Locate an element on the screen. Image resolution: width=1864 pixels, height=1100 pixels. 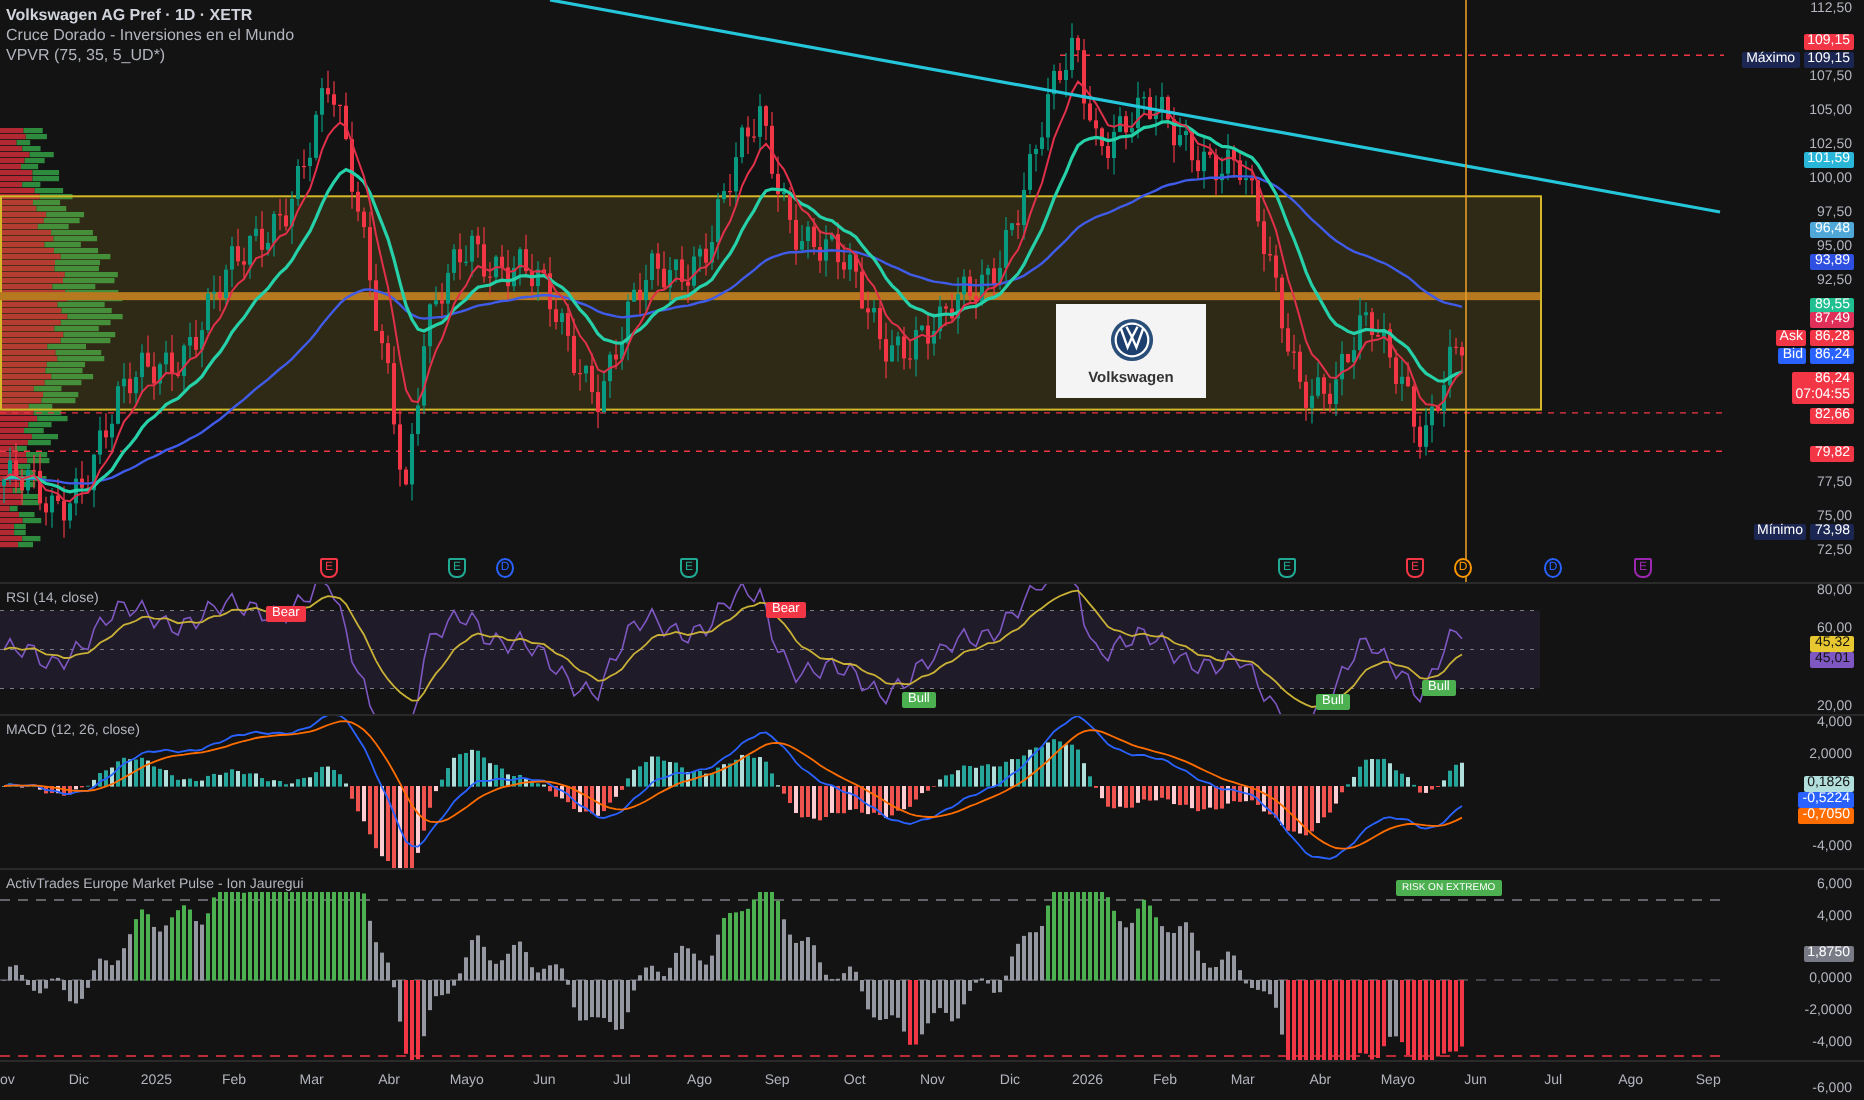
indicator-label: Cruce Dorado - Inversiones en el Mundo is located at coordinates (150, 35).